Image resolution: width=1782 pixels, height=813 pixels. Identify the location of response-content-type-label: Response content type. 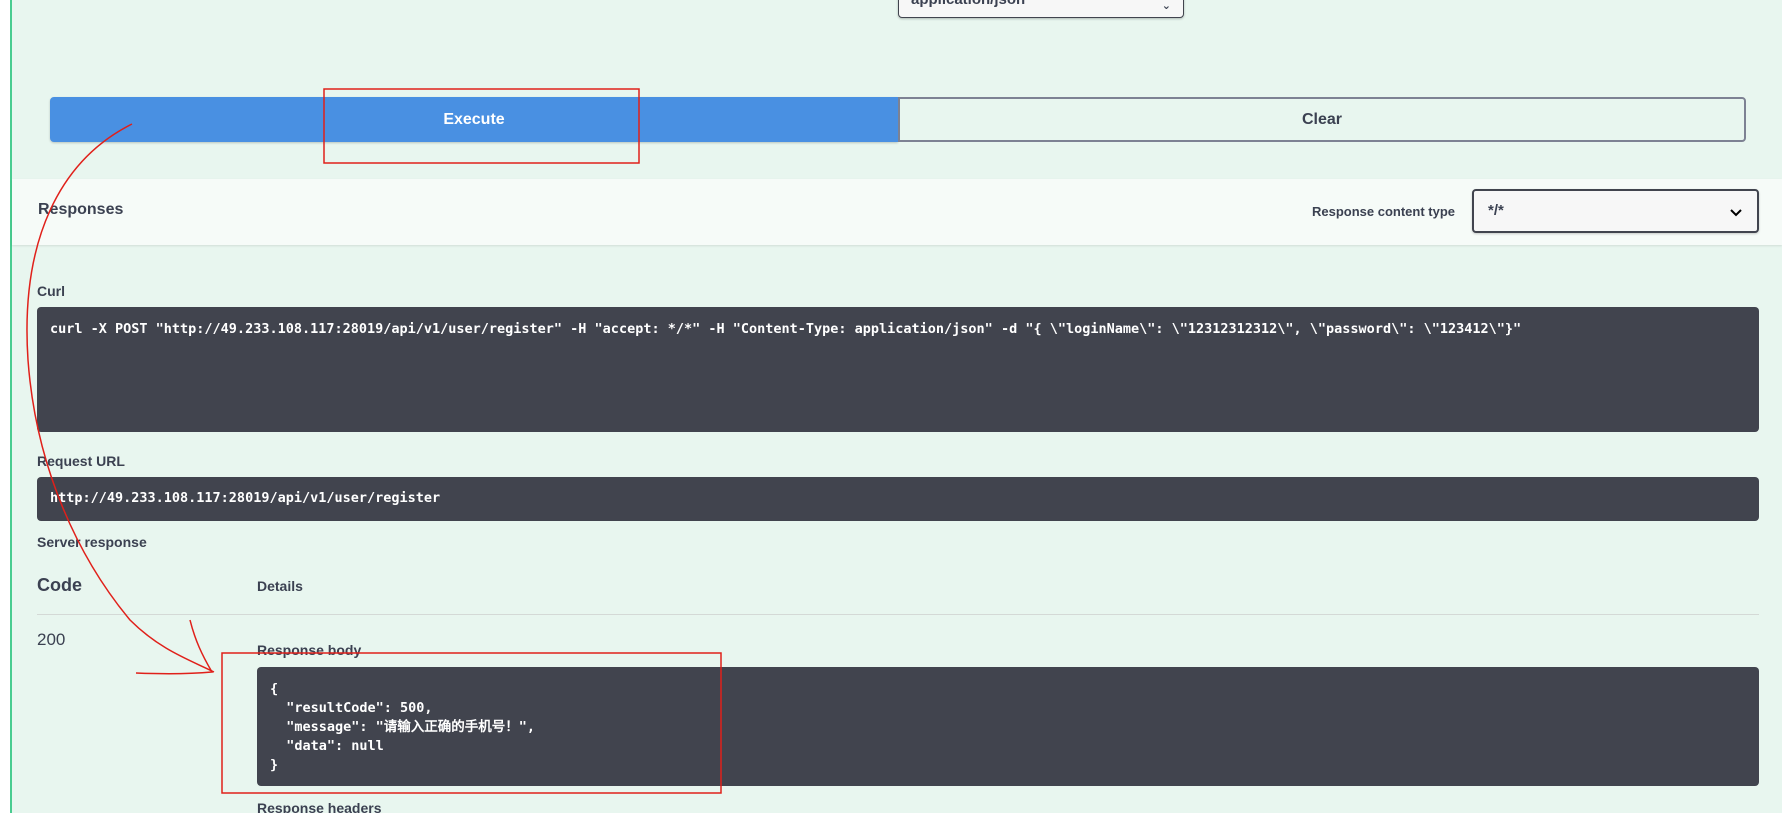
(1384, 211).